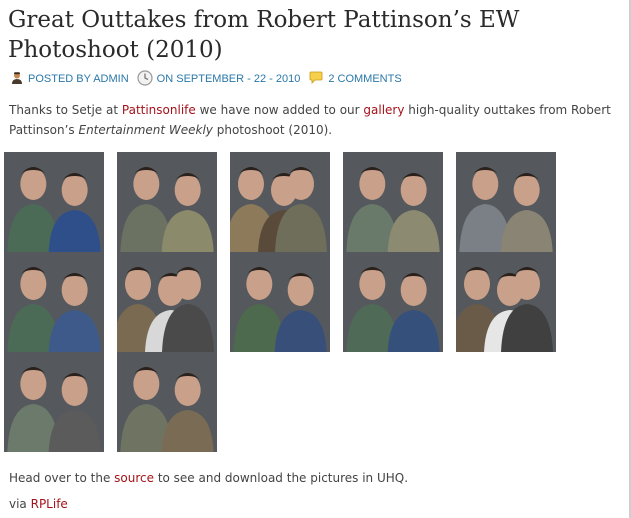  I want to click on magazine-name: Entertainment Weekly, so click(145, 130).